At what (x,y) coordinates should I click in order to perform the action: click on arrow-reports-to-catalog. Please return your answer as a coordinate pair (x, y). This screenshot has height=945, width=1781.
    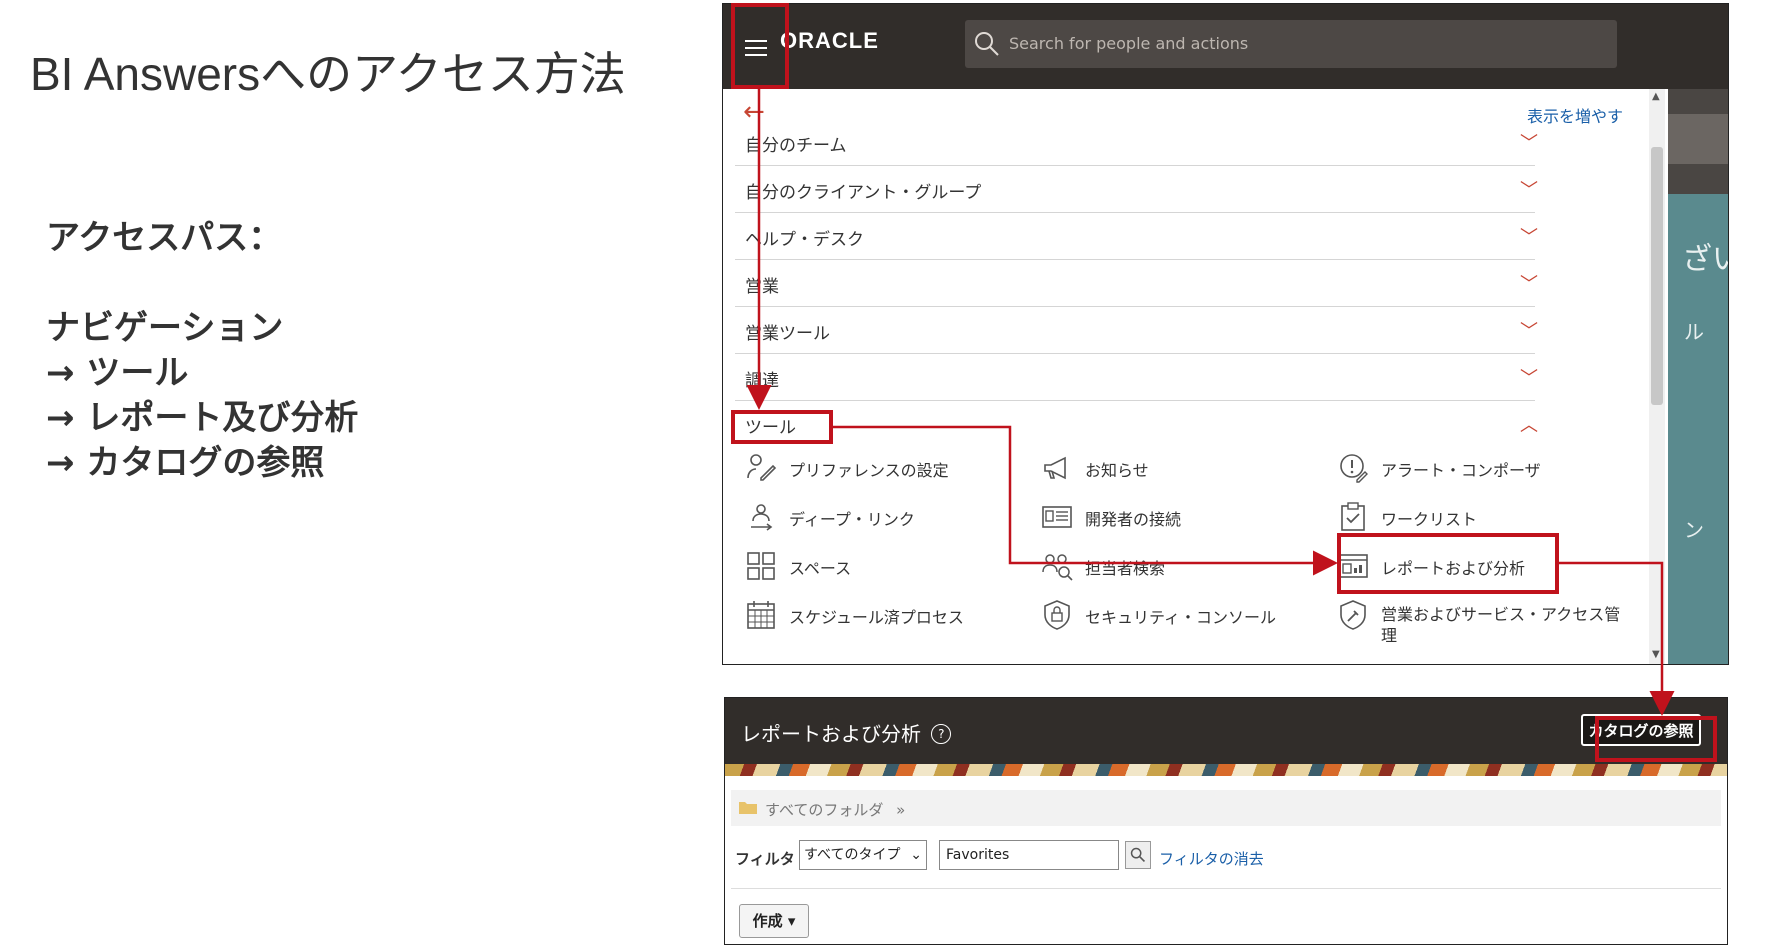
    Looking at the image, I should click on (1617, 638).